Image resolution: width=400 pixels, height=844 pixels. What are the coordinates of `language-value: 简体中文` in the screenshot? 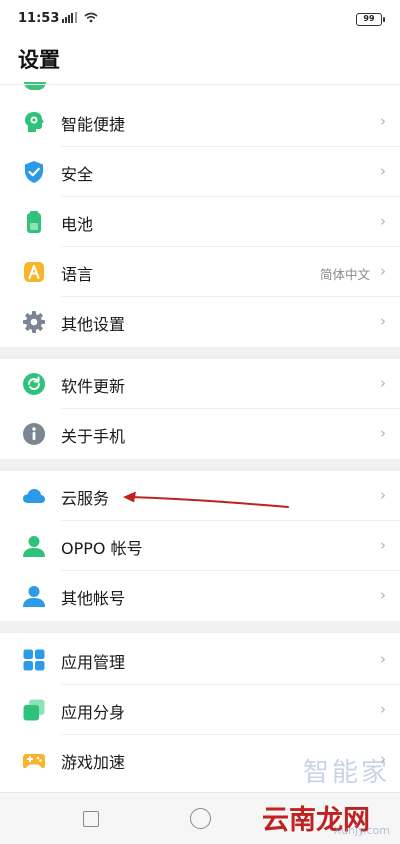 It's located at (344, 274).